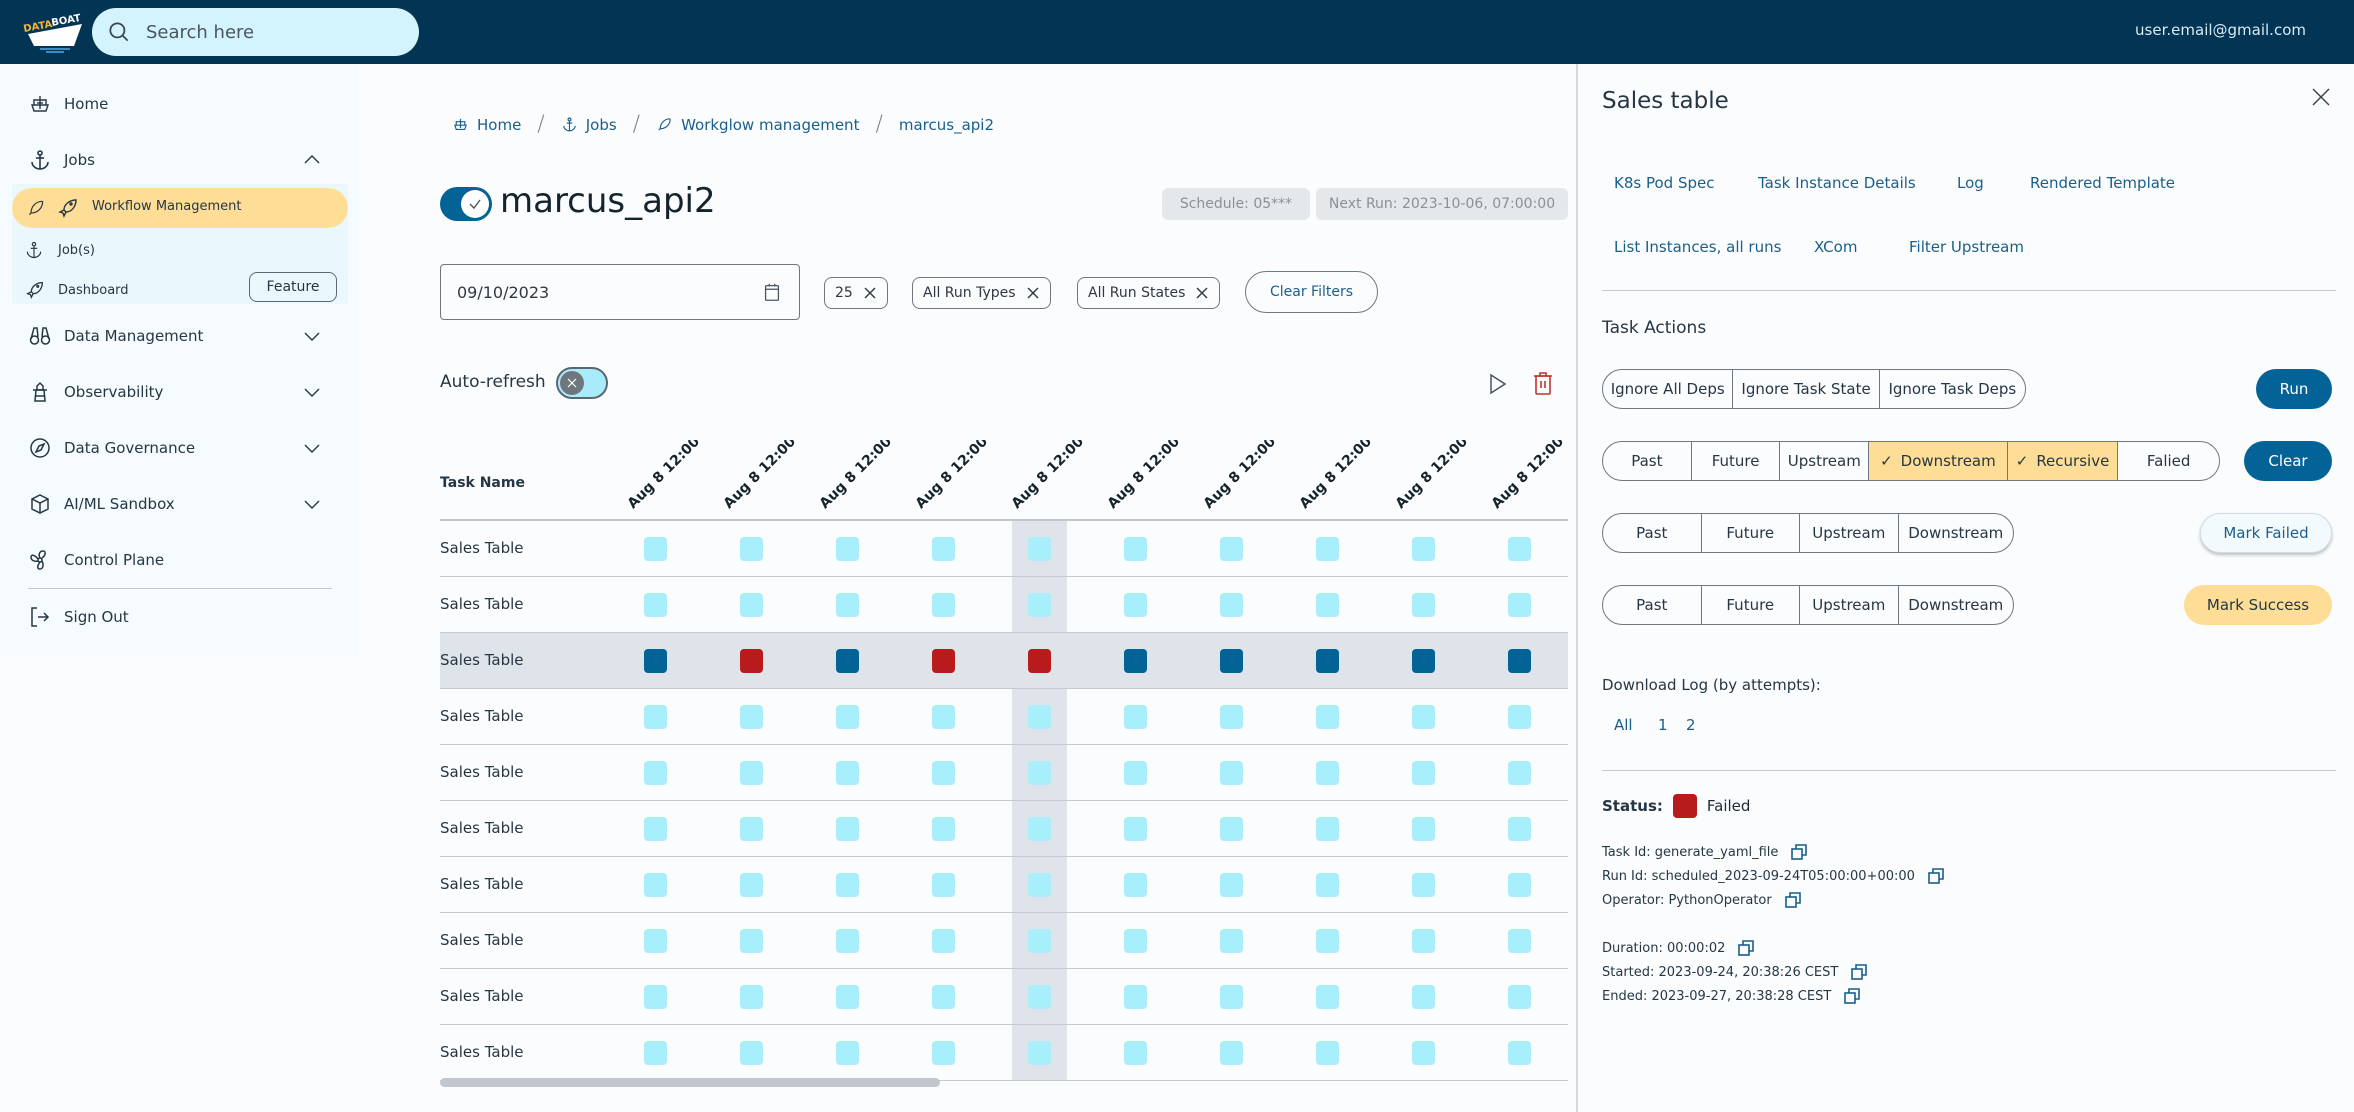 The height and width of the screenshot is (1112, 2354). What do you see at coordinates (2294, 389) in the screenshot?
I see `run-button: Run` at bounding box center [2294, 389].